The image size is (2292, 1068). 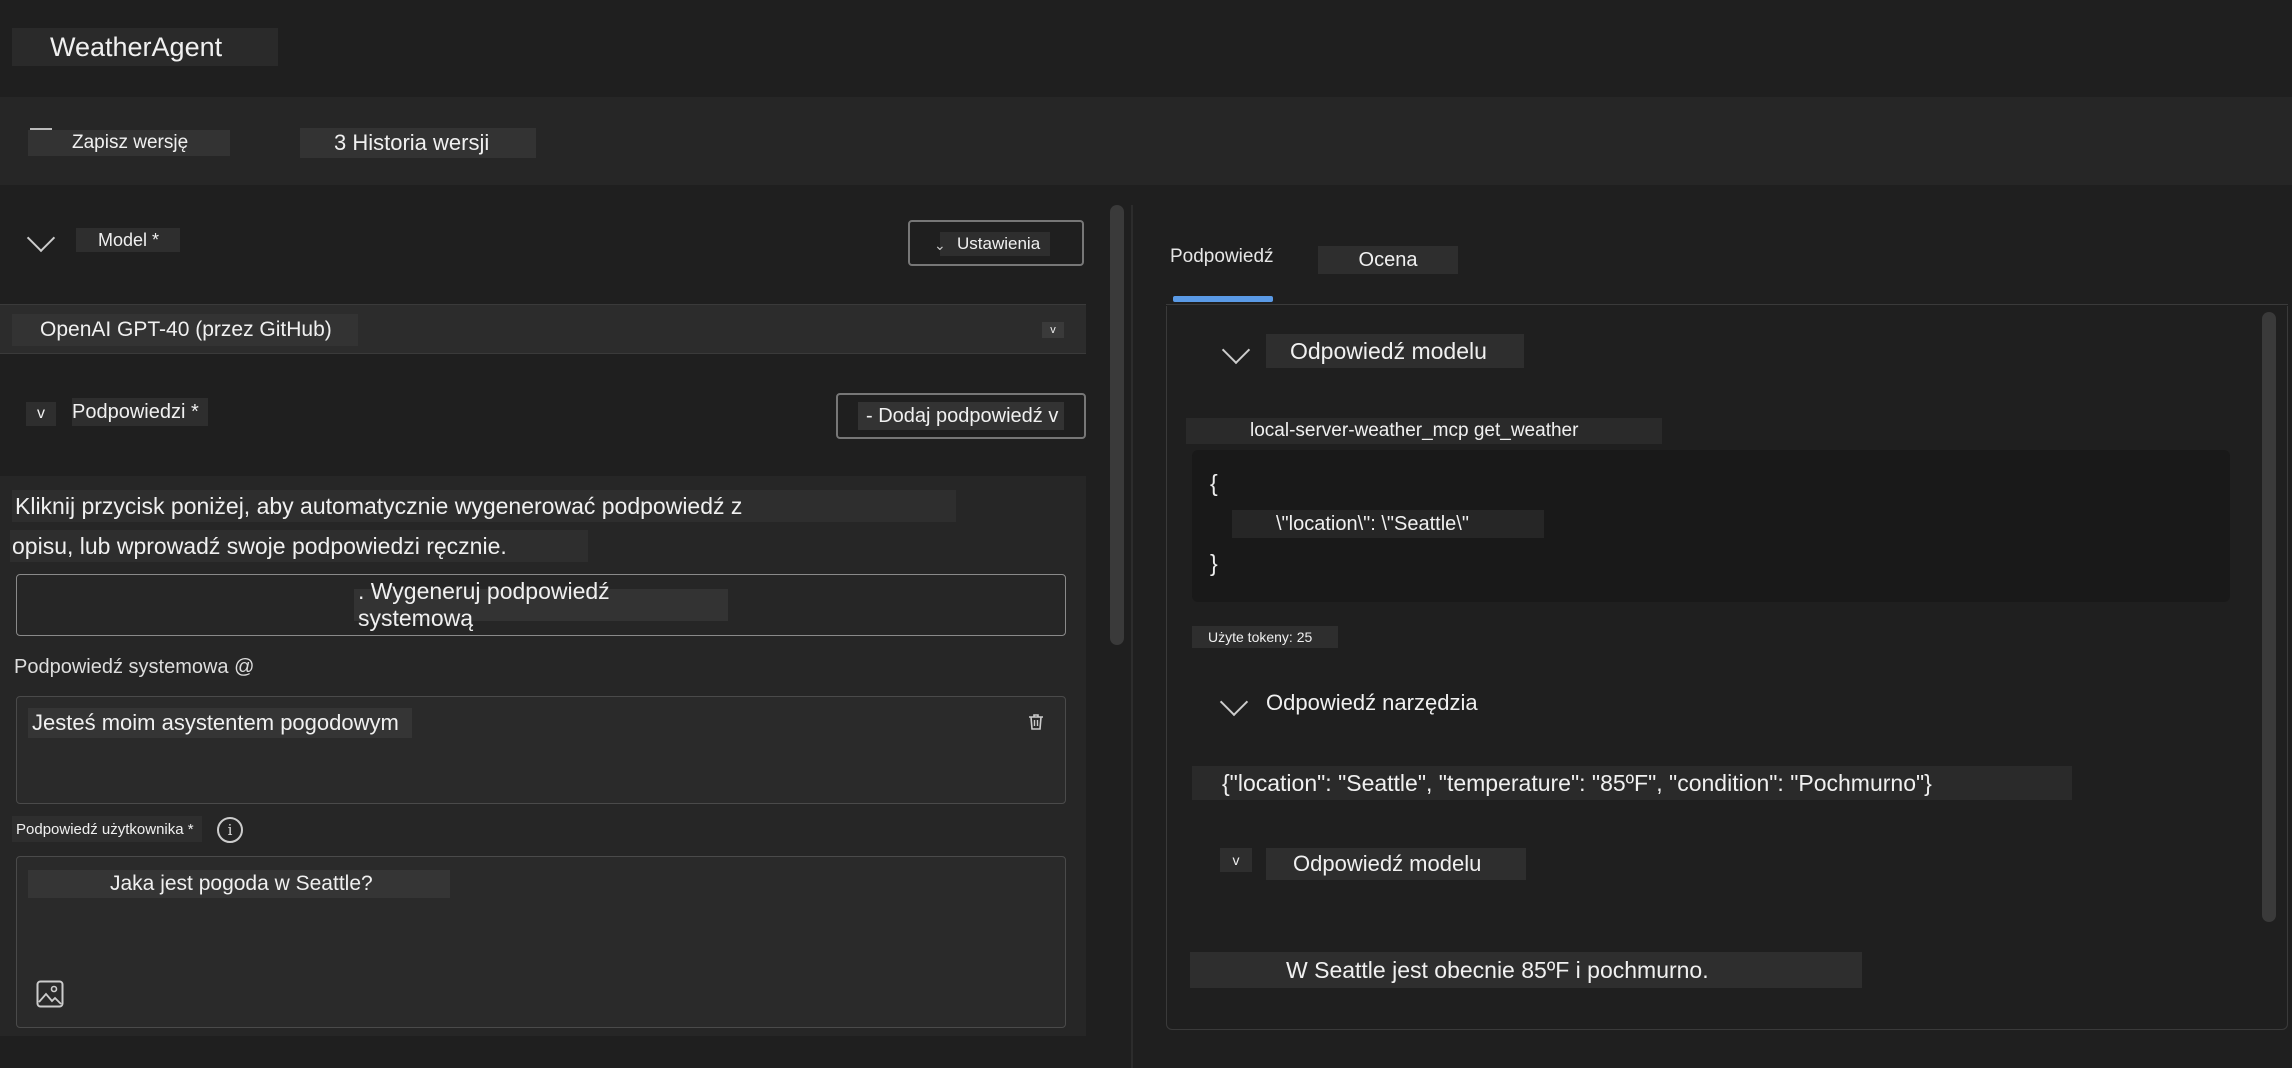 What do you see at coordinates (185, 330) in the screenshot?
I see `model-select-value: OpenAI GPT-40 (przez GitHub)` at bounding box center [185, 330].